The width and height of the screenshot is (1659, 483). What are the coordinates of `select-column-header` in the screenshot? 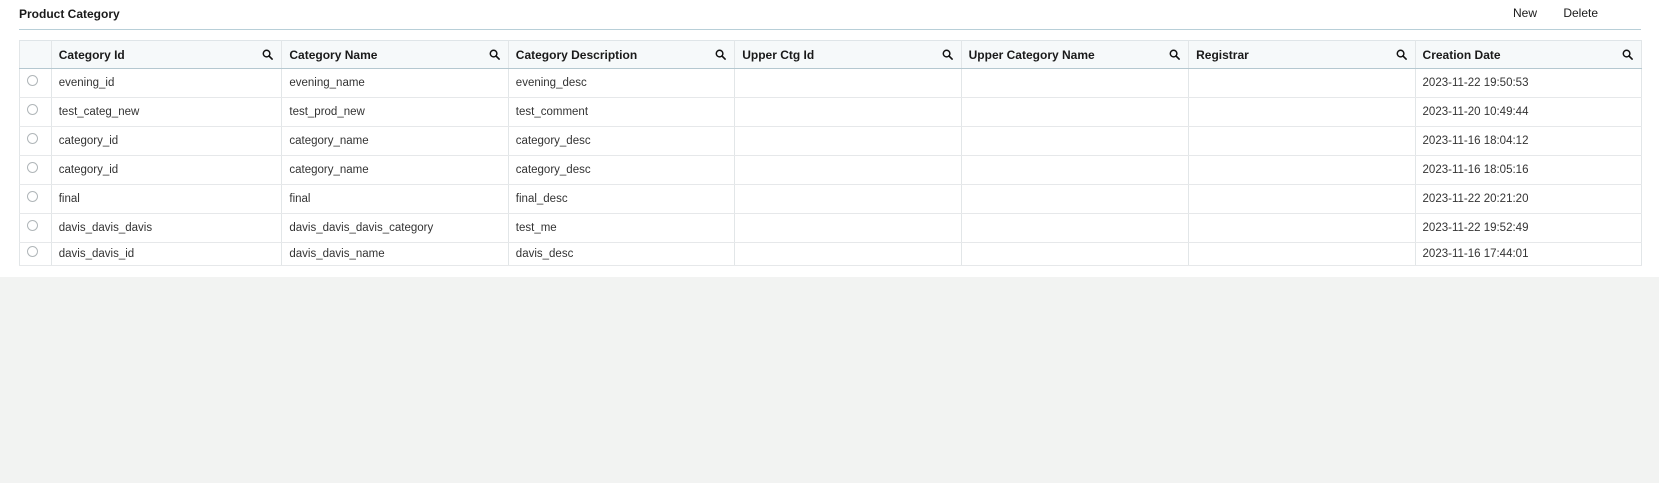 It's located at (35, 54).